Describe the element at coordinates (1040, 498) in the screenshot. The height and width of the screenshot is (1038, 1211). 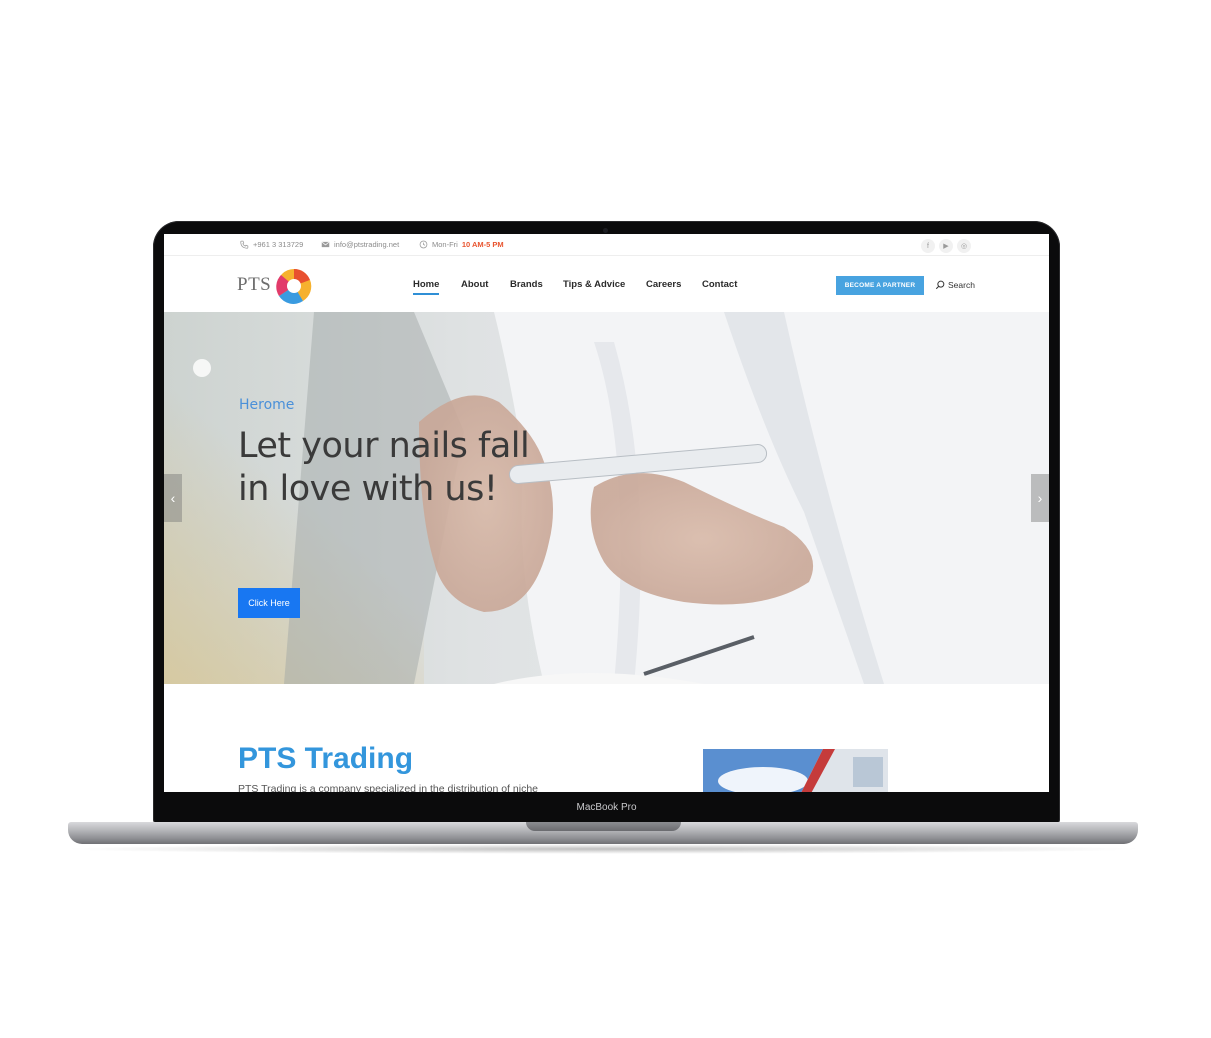
I see `slider-next-arrow: ›` at that location.